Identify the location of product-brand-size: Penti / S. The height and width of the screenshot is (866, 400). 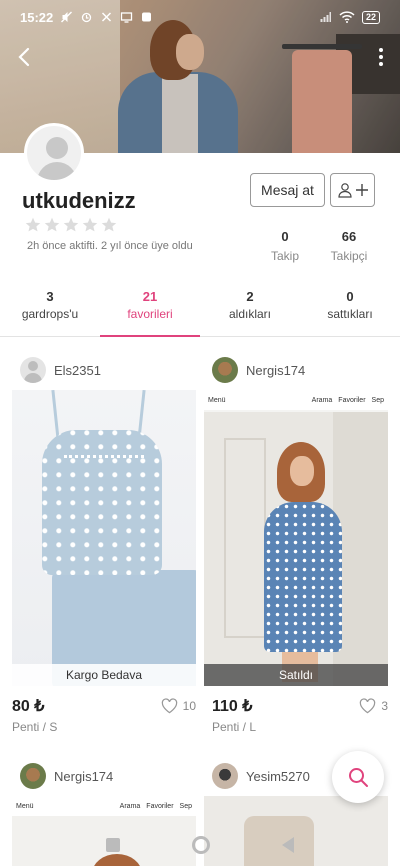
(35, 727).